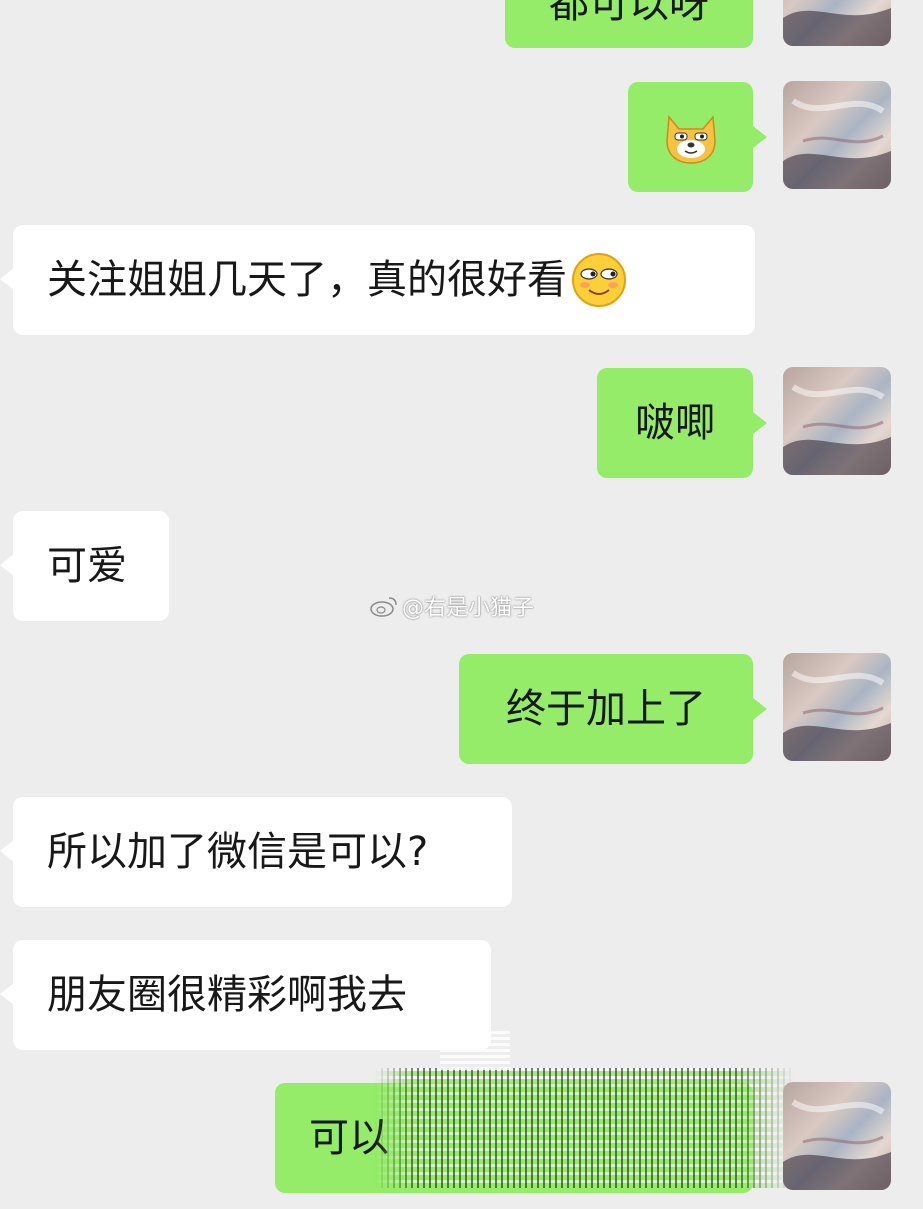 This screenshot has height=1209, width=923. I want to click on message-bubble: 啵唧, so click(675, 423).